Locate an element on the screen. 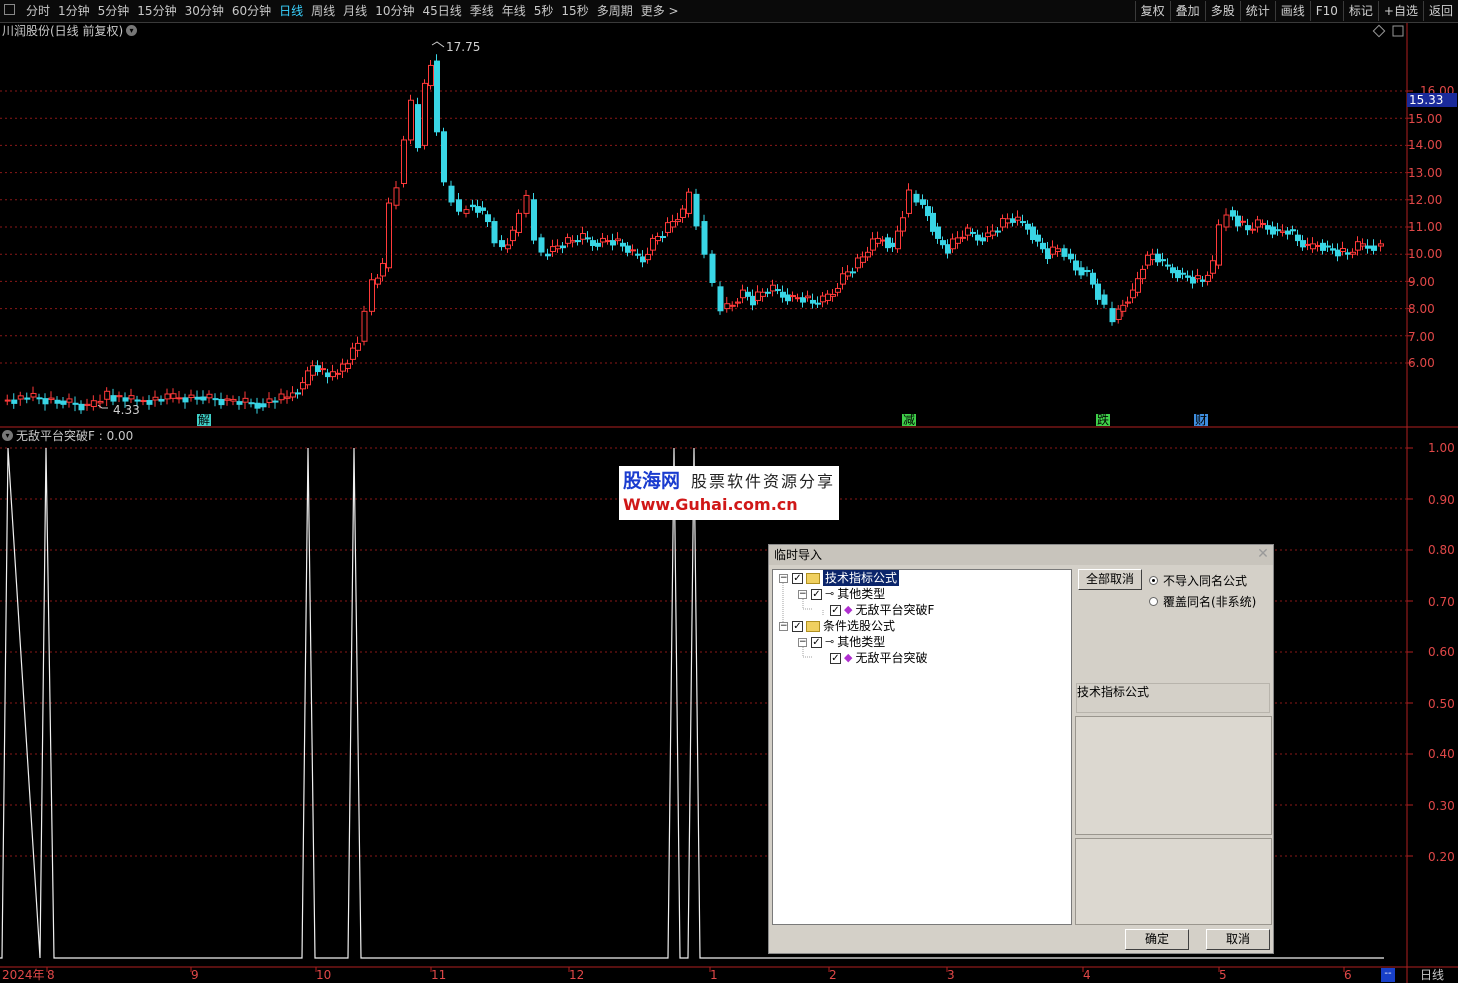 The height and width of the screenshot is (983, 1458). tree-node-label: 技术指标公式 is located at coordinates (861, 578).